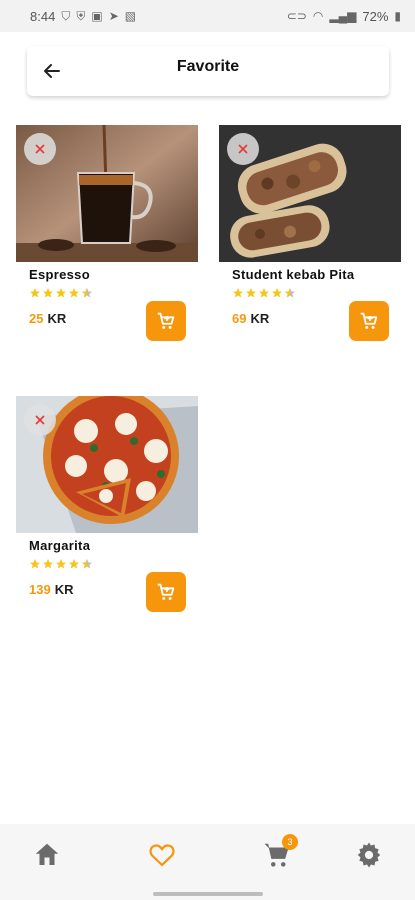 This screenshot has height=900, width=415. I want to click on nav-home, so click(47, 855).